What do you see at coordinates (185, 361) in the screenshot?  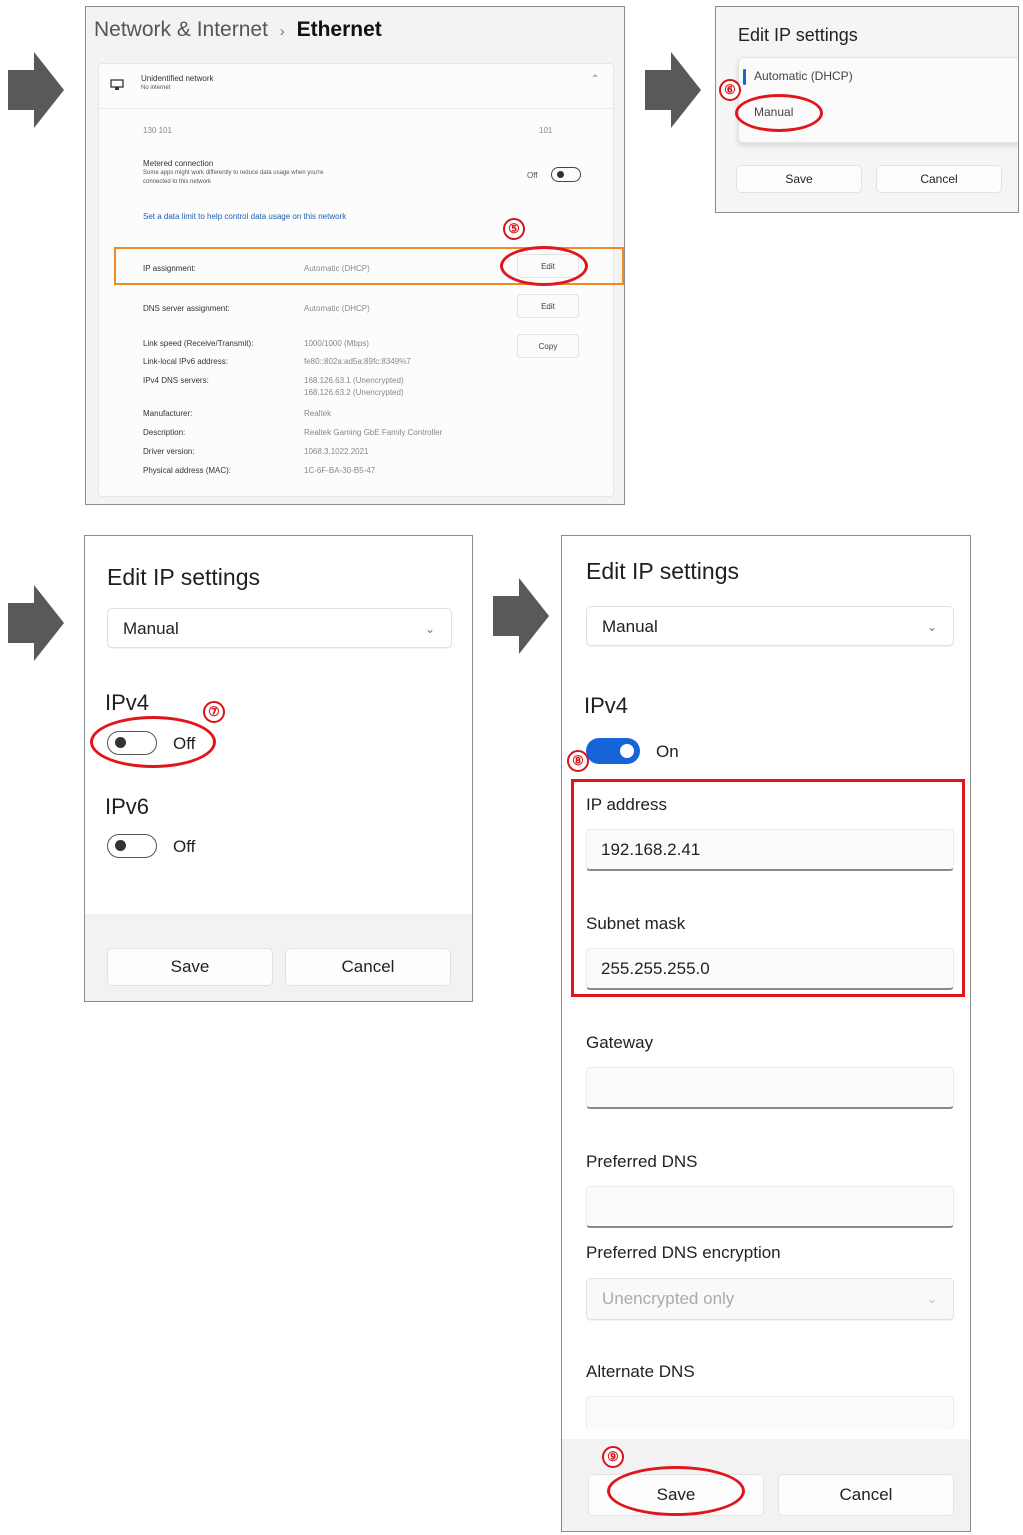 I see `prop-key: Link-local IPv6 address:` at bounding box center [185, 361].